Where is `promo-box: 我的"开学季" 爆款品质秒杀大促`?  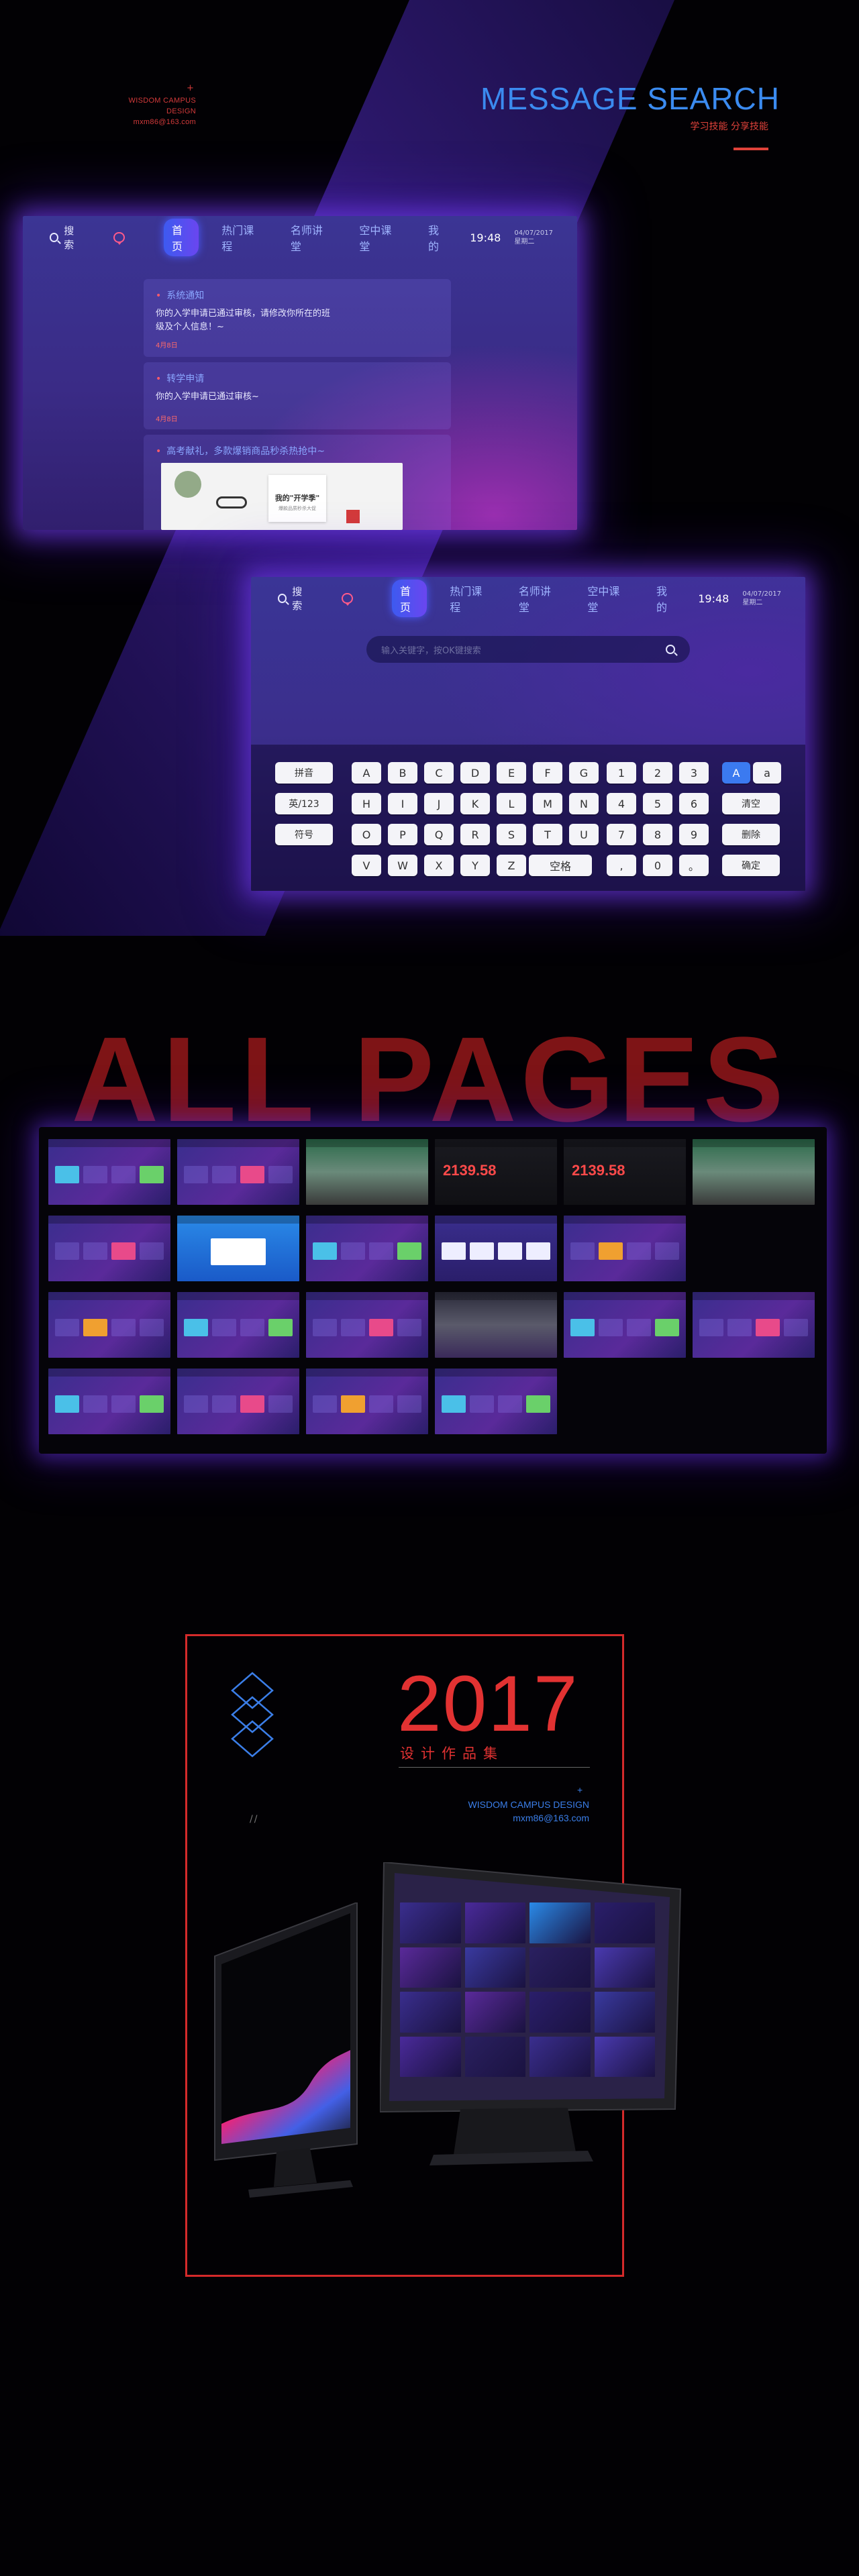
promo-box: 我的"开学季" 爆款品质秒杀大促 is located at coordinates (297, 498).